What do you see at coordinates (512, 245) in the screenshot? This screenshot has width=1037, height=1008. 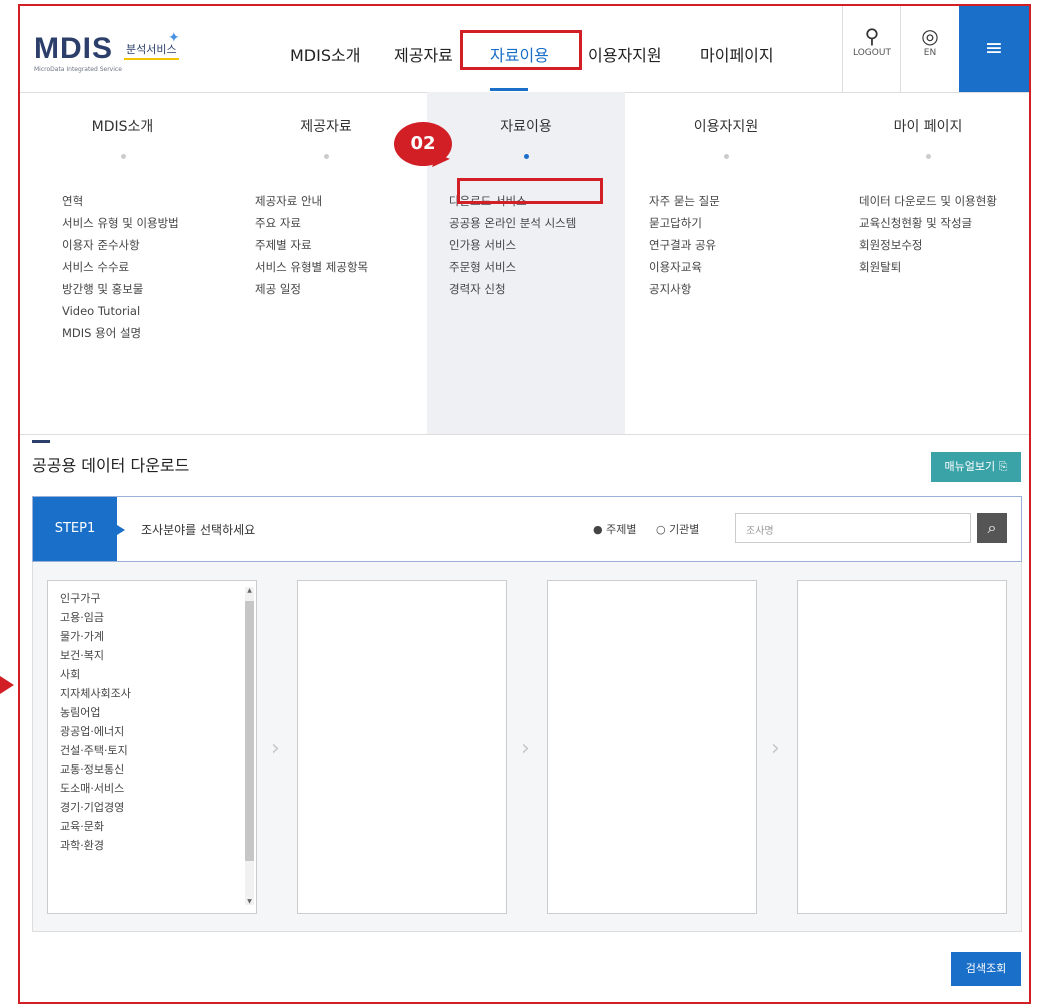 I see `mega-item: 인가용 서비스` at bounding box center [512, 245].